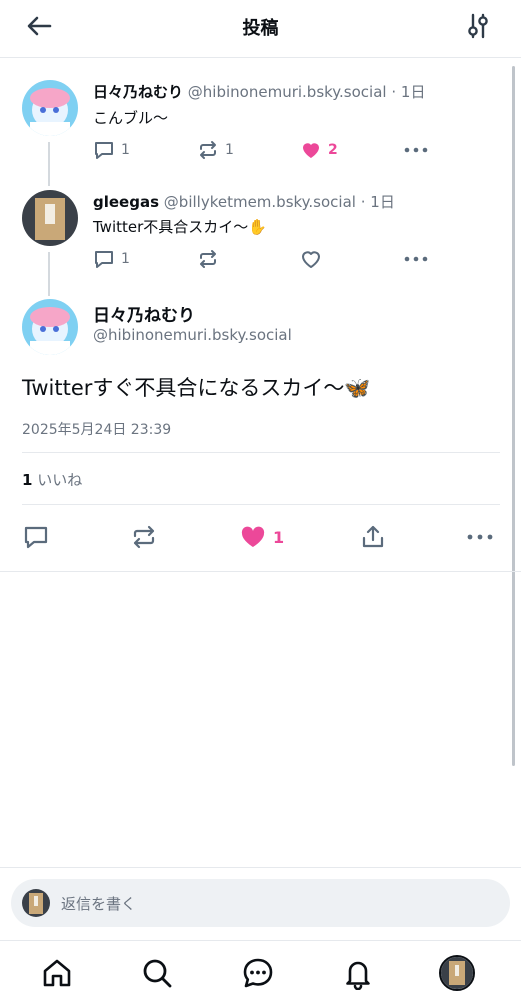 Image resolution: width=521 pixels, height=1000 pixels. I want to click on like-count: 1, so click(279, 537).